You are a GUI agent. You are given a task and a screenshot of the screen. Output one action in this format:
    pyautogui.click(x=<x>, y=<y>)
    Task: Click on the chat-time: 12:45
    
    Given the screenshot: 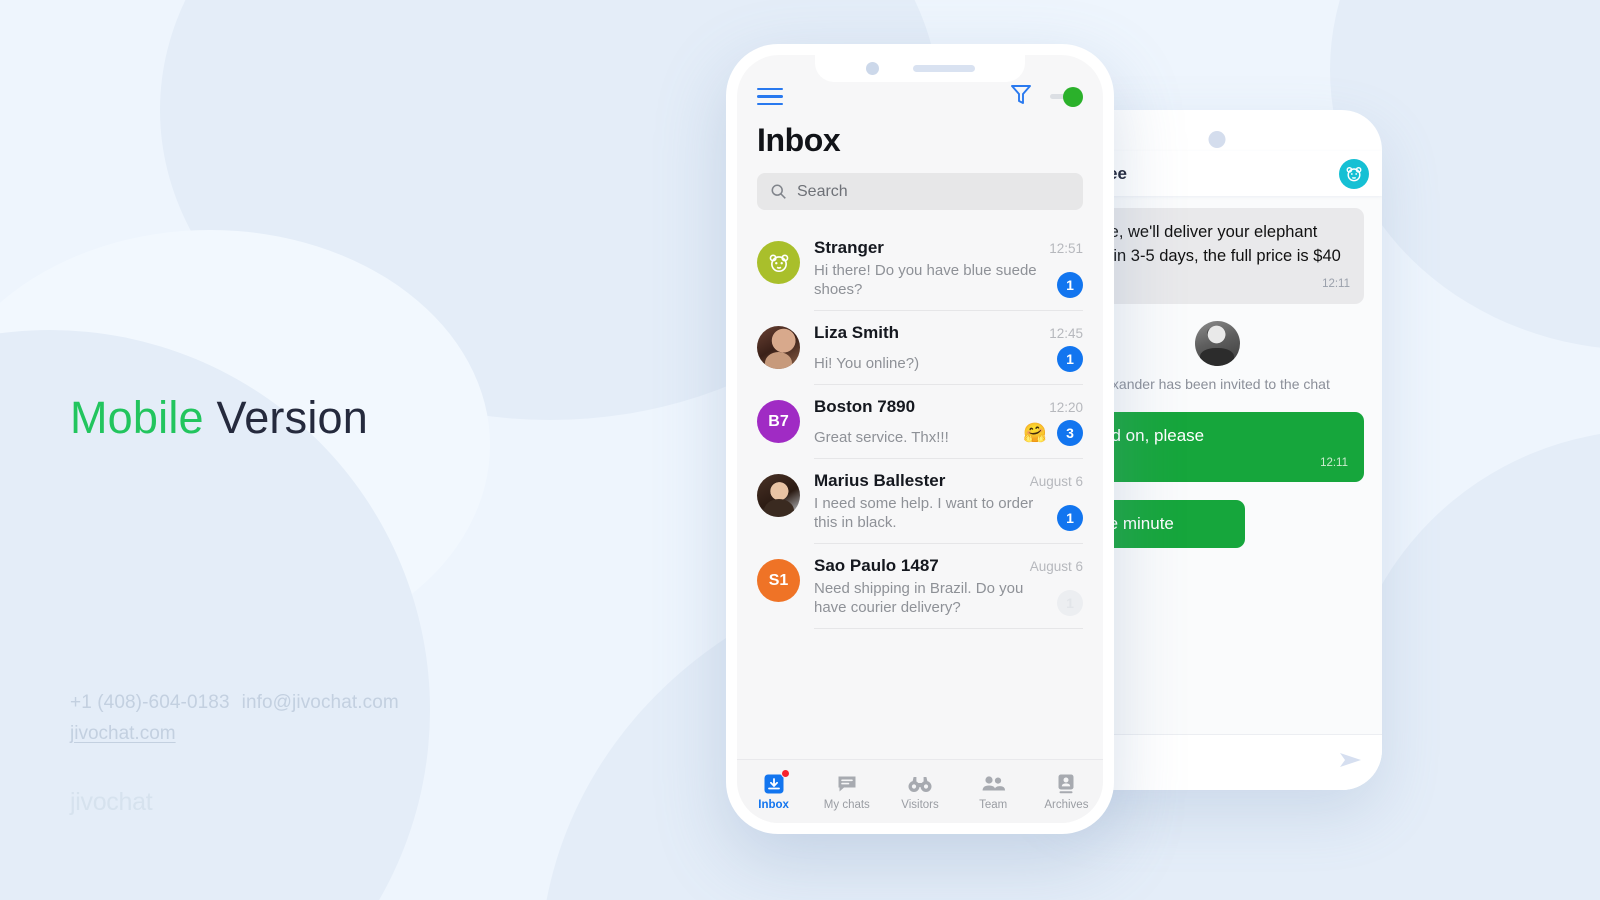 What is the action you would take?
    pyautogui.click(x=1066, y=333)
    